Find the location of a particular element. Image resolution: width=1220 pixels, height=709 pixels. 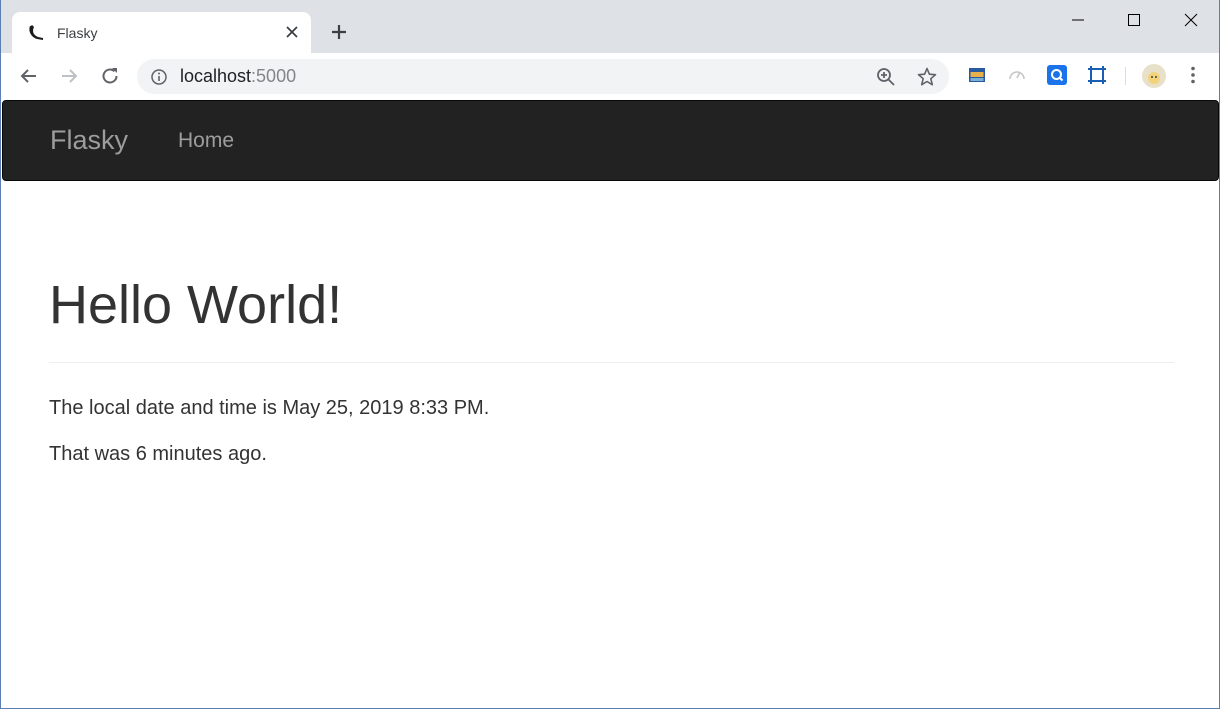

arrow-right-icon is located at coordinates (69, 76).